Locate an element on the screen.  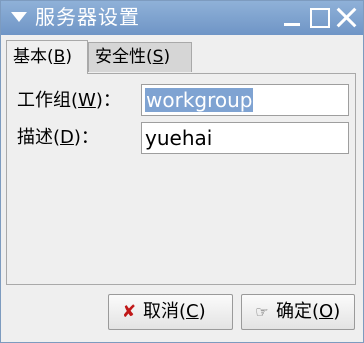
maximize-icon is located at coordinates (319, 17).